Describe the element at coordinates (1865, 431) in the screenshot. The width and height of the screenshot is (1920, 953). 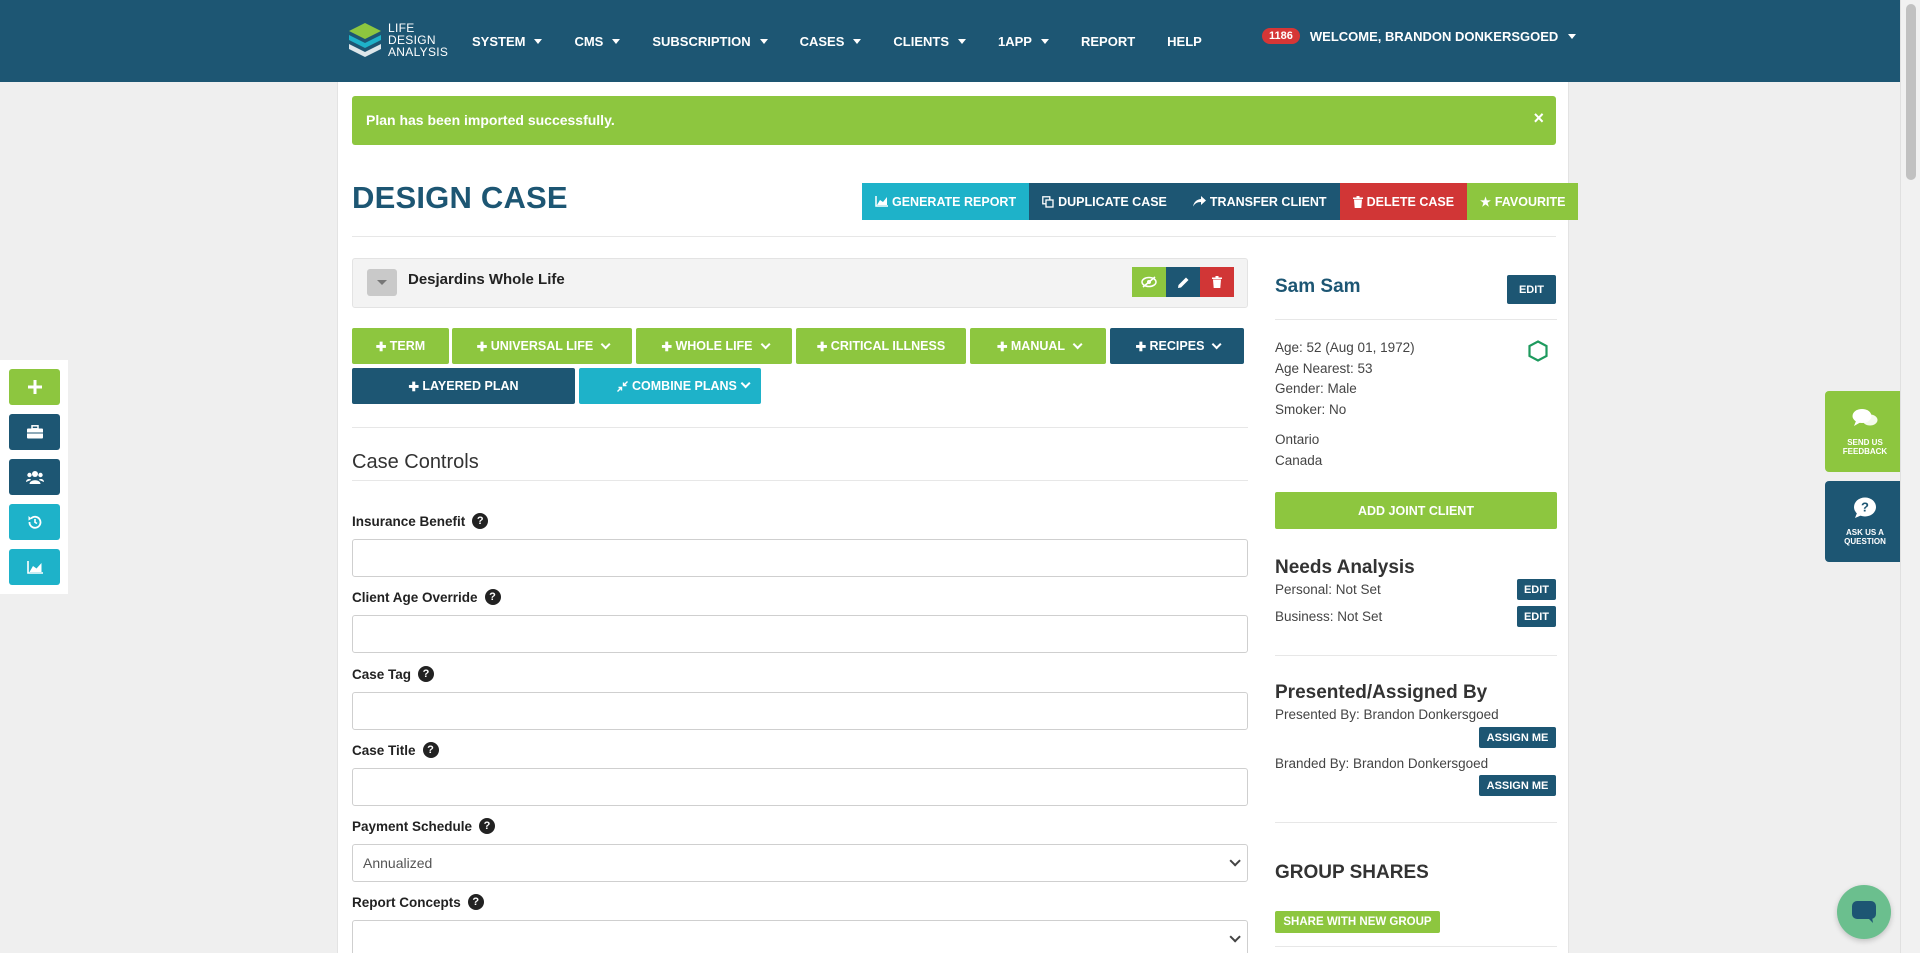
I see `send-feedback-tab: SEND US FEEDBACK` at that location.